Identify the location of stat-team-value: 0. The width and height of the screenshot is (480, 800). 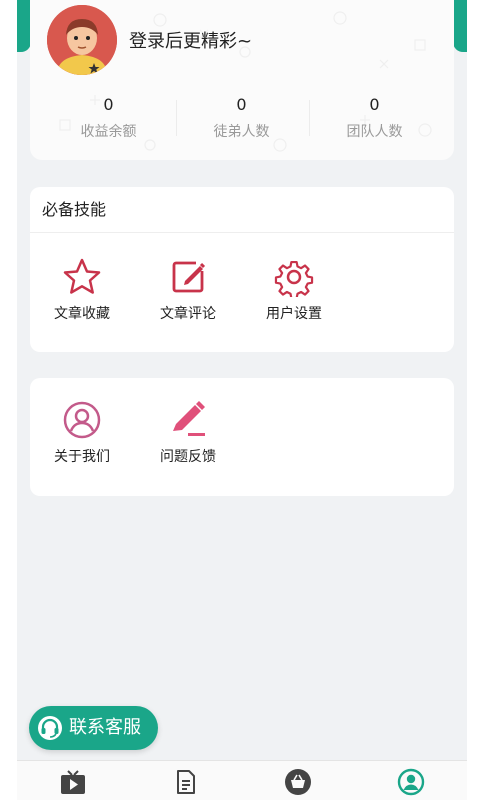
(374, 104).